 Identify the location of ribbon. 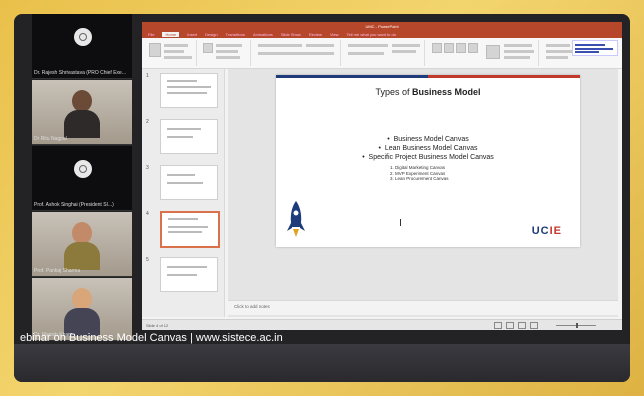
(382, 53).